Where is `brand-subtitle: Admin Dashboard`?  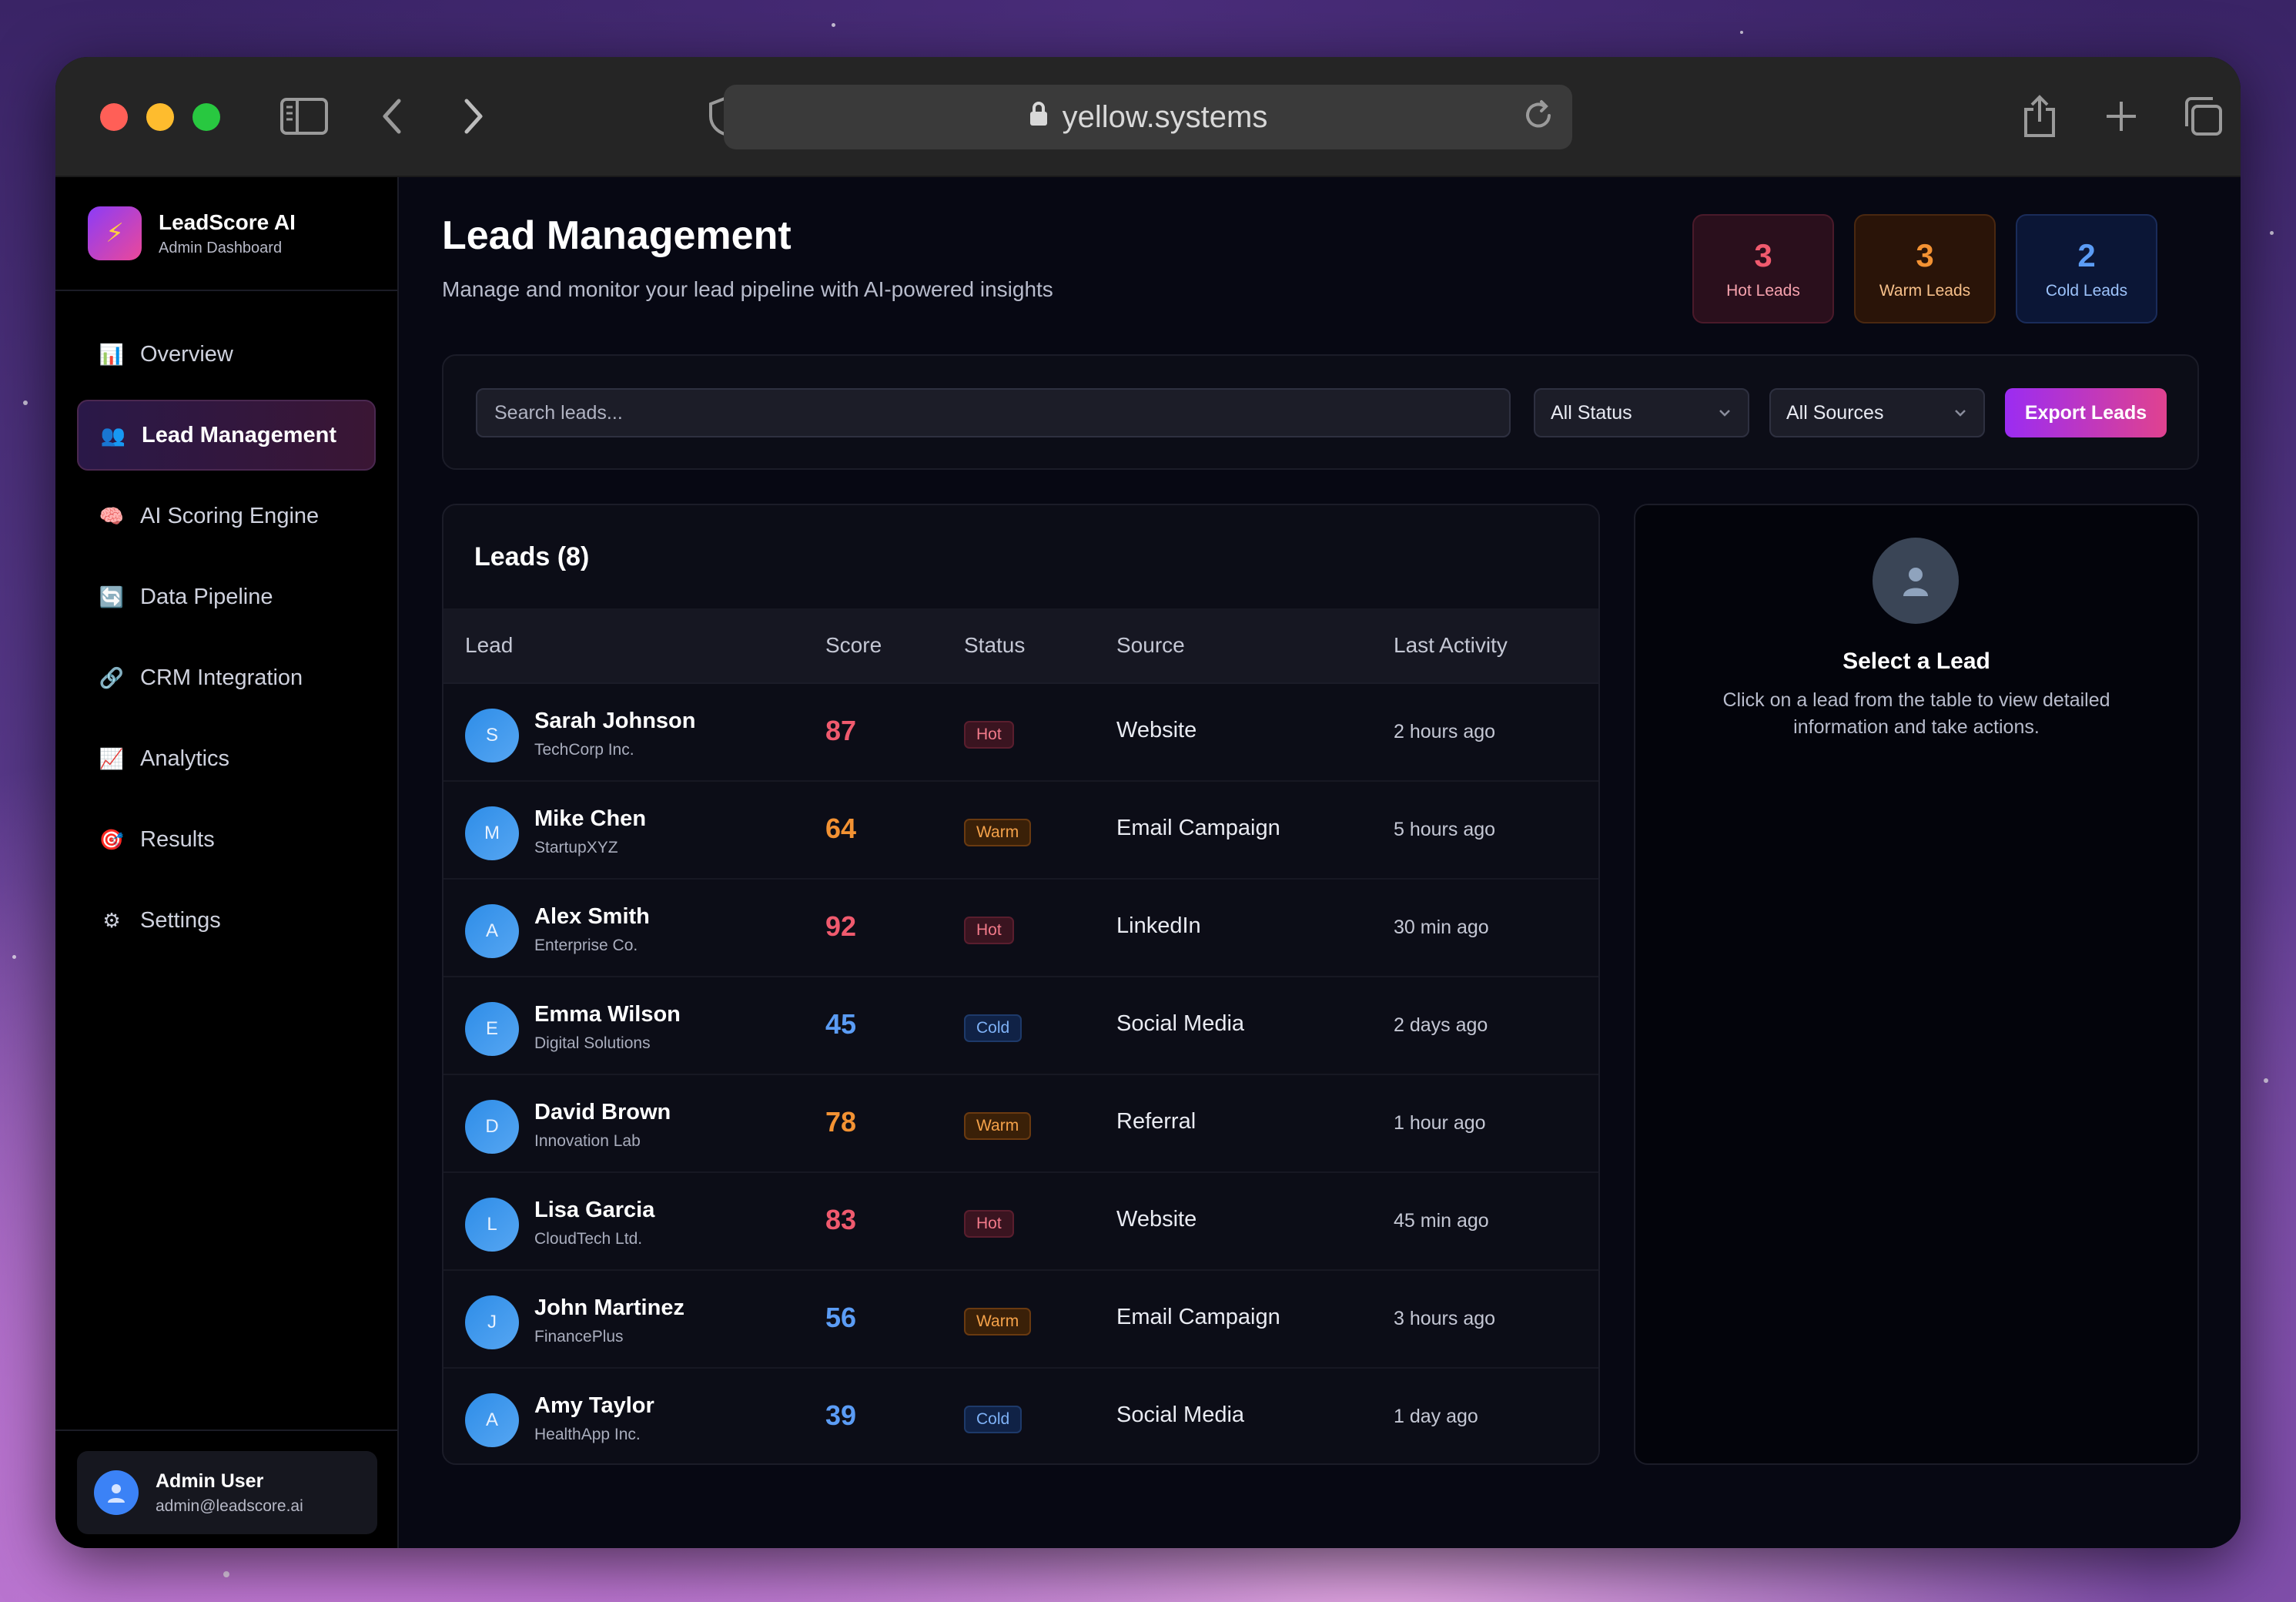
brand-subtitle: Admin Dashboard is located at coordinates (221, 248).